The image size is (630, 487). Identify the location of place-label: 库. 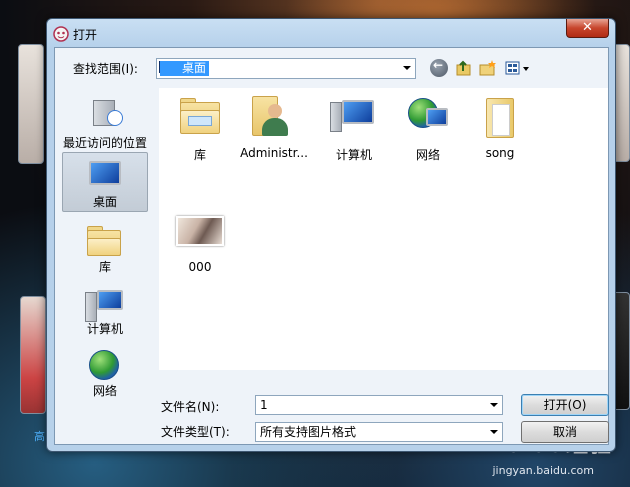
(104, 267).